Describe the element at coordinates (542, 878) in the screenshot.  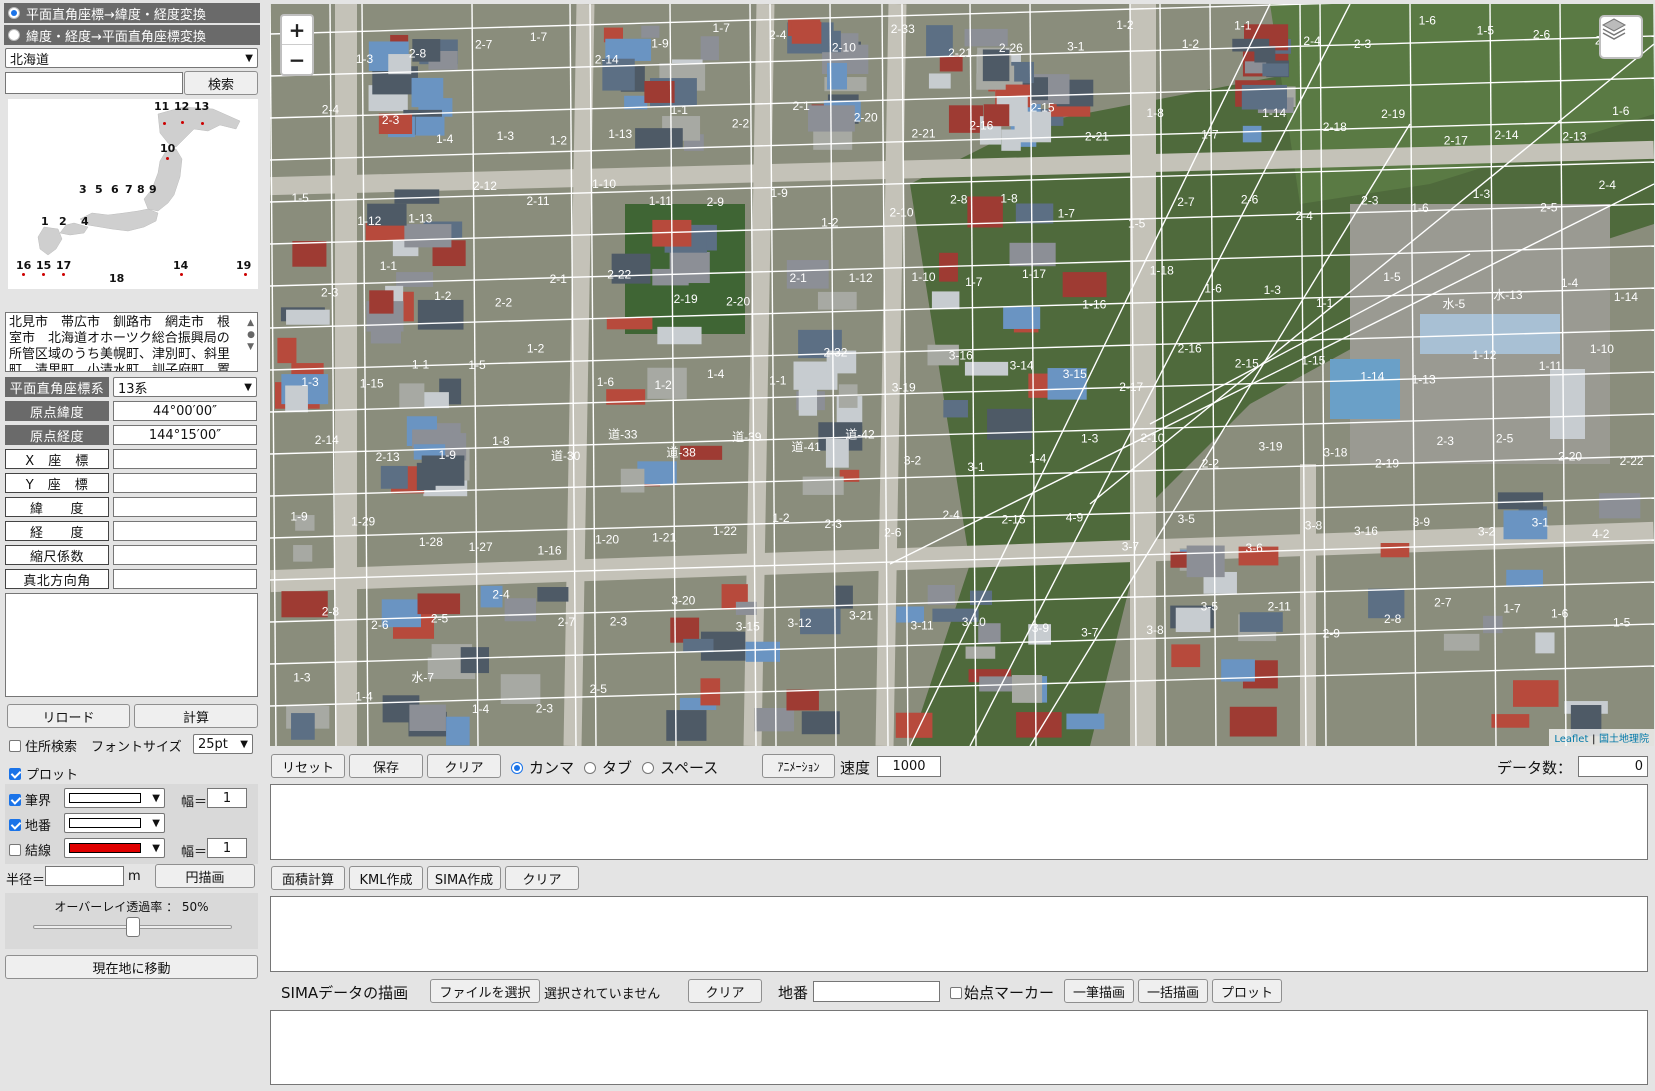
I see `clear-area-button: クリア` at that location.